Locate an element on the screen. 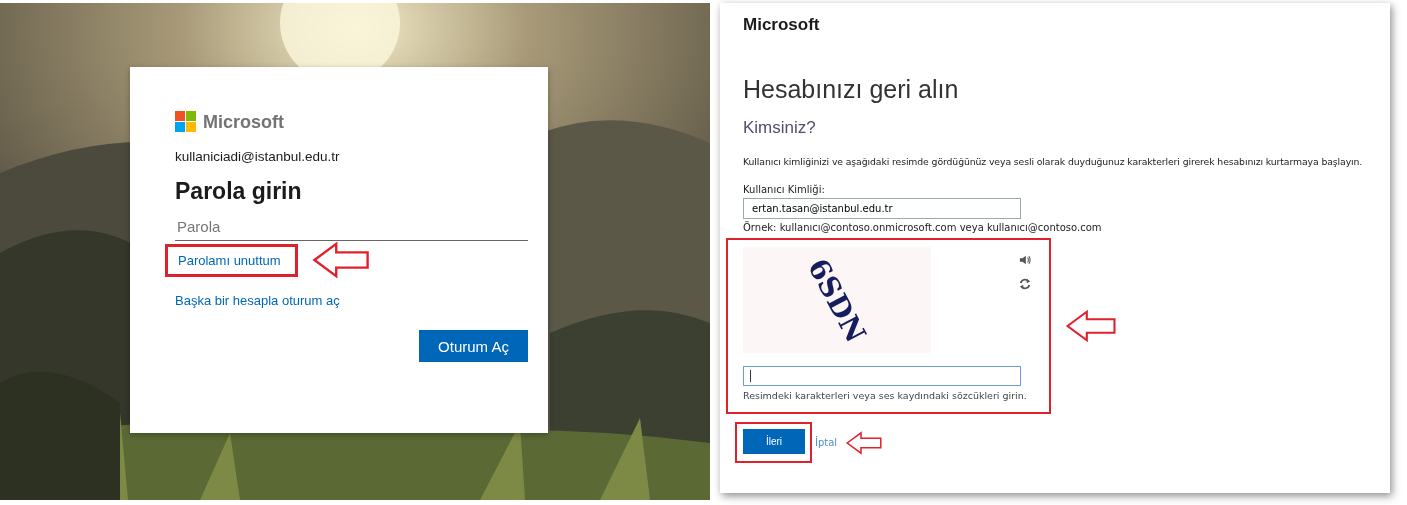 The height and width of the screenshot is (505, 1407). example-text: Örnek: kullanıcı@contoso.onmicrosoft.com veya kullanıcı@contoso.com is located at coordinates (923, 227).